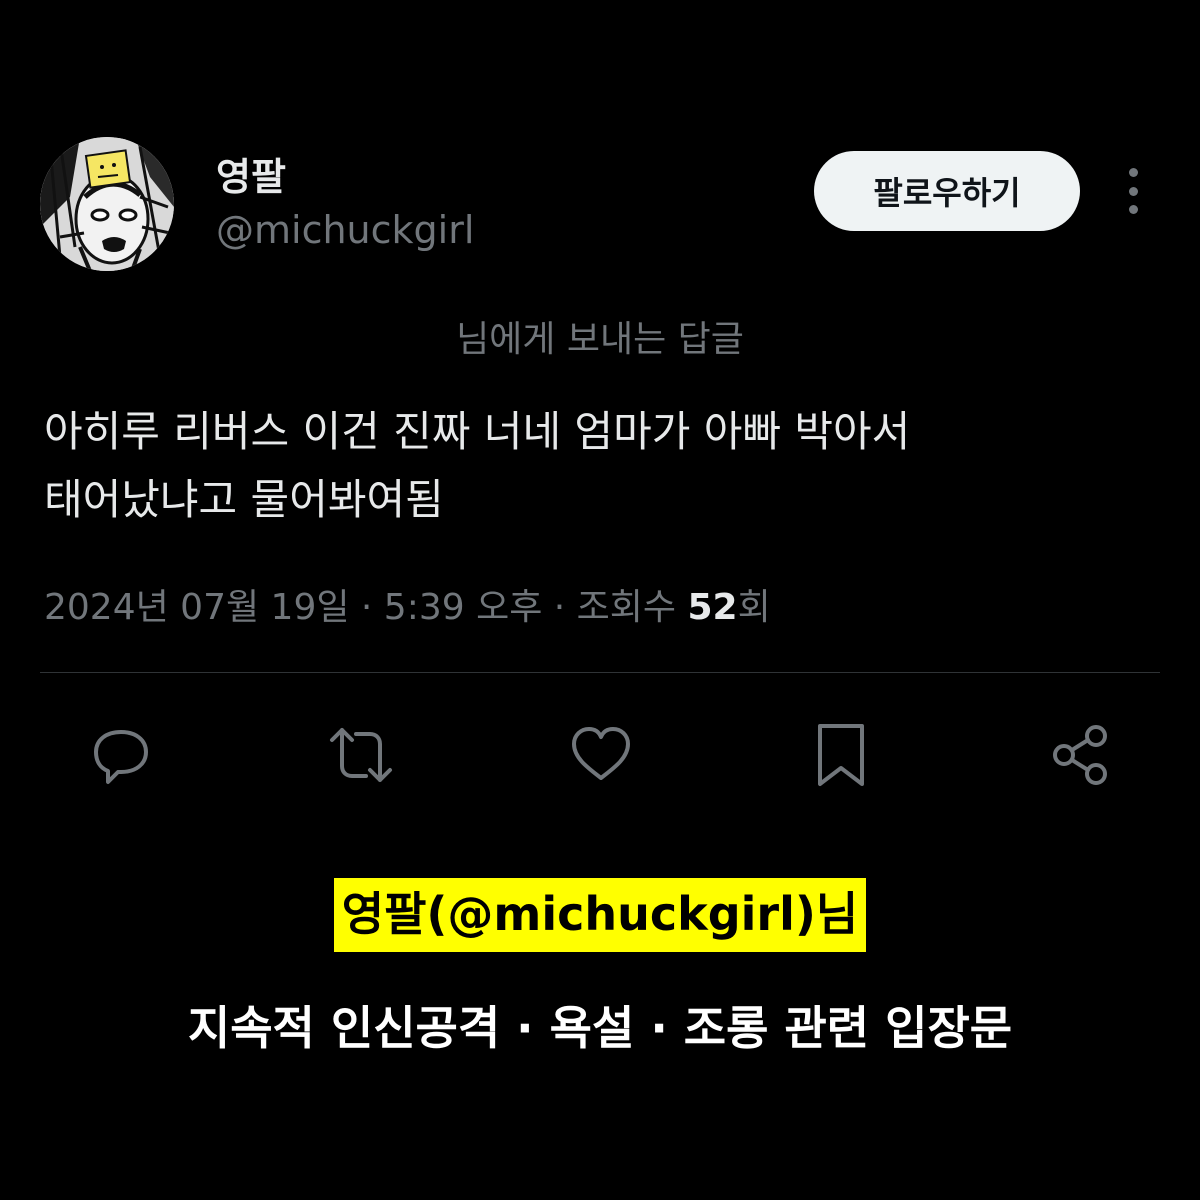 This screenshot has width=1200, height=1200. What do you see at coordinates (244, 499) in the screenshot?
I see `tweet-text-line: 태어났냐고 물어봐여됨` at bounding box center [244, 499].